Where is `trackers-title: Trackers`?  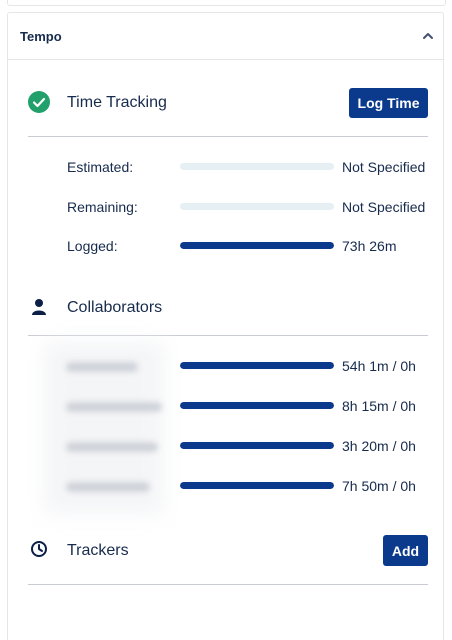
trackers-title: Trackers is located at coordinates (98, 550).